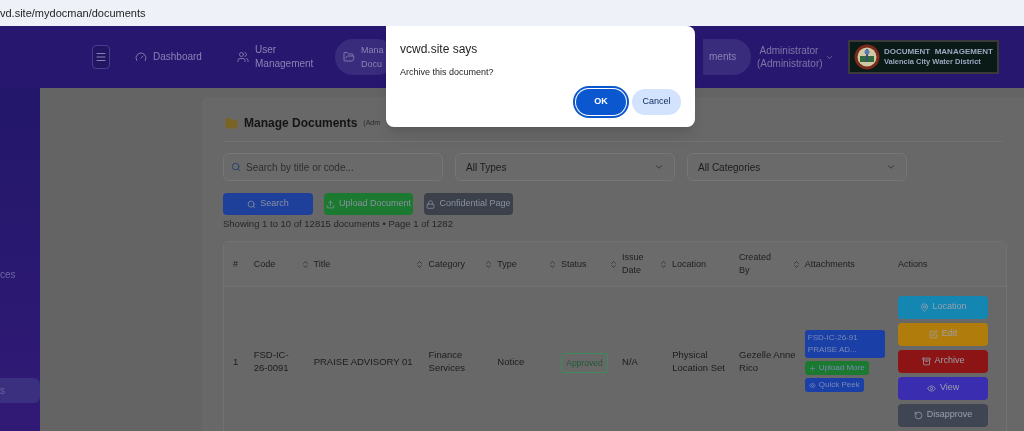  I want to click on table-cell-text: N/A, so click(630, 361).